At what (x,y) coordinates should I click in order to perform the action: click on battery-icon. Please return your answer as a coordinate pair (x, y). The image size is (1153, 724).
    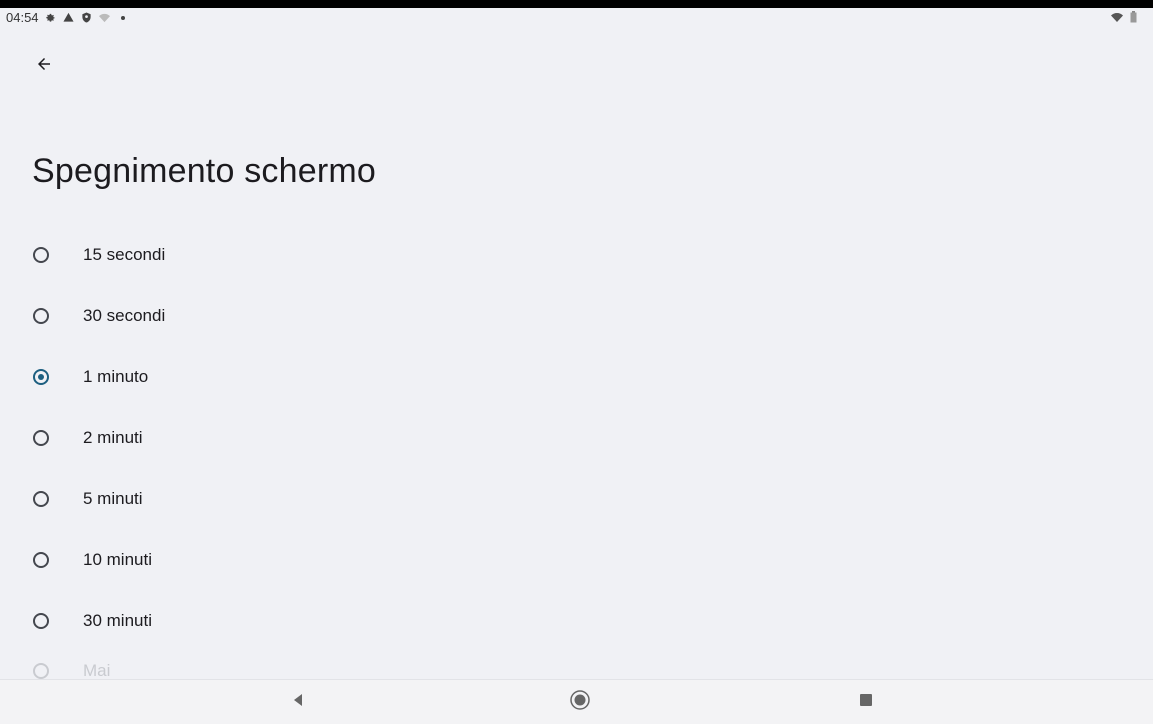
    Looking at the image, I should click on (1133, 17).